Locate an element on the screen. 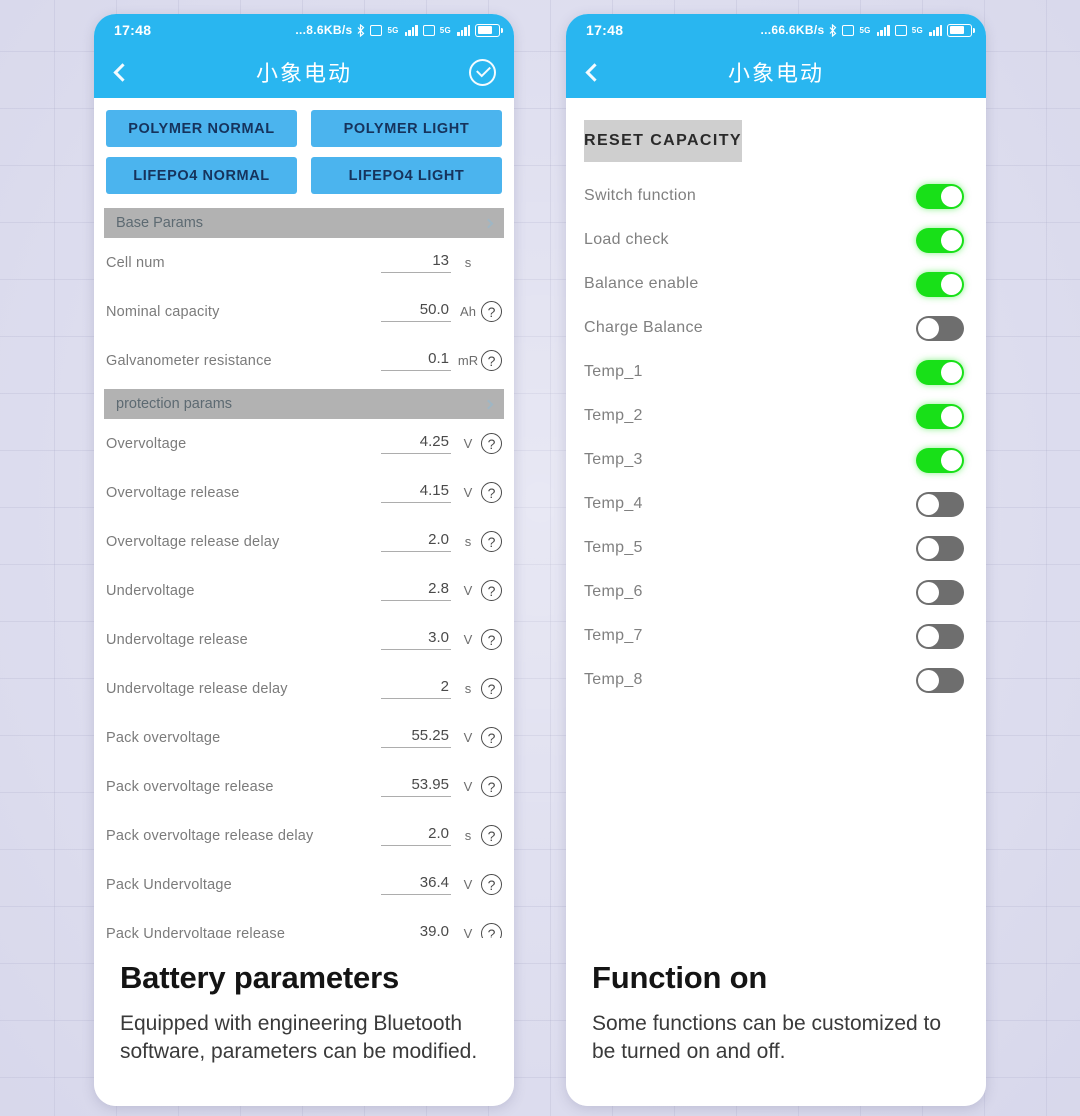 This screenshot has height=1116, width=1080. param-row: Overvoltage release 4.15 V? is located at coordinates (304, 492).